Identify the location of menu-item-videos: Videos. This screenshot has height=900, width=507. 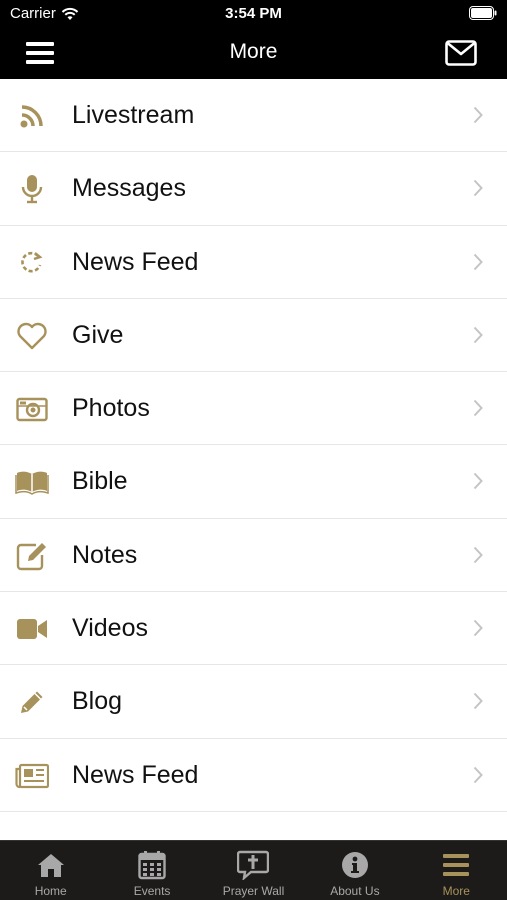
(253, 629).